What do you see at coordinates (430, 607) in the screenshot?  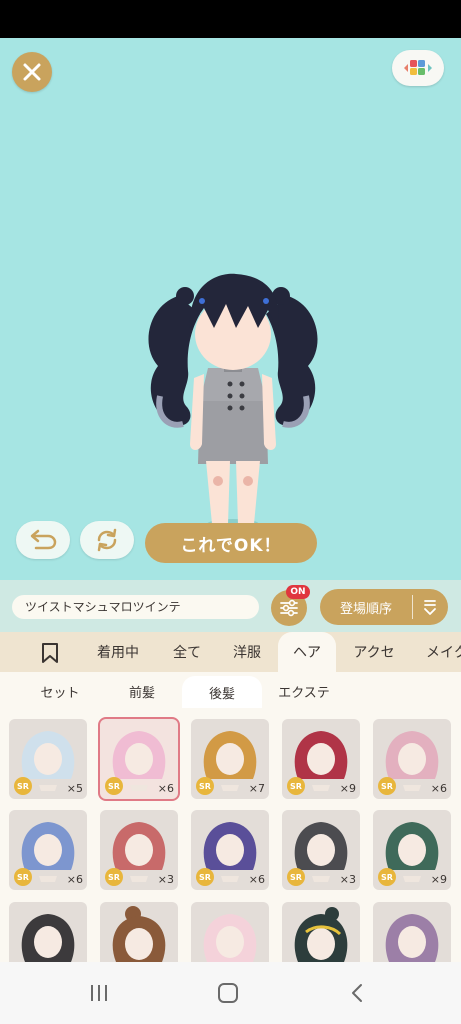 I see `sort-order-icon` at bounding box center [430, 607].